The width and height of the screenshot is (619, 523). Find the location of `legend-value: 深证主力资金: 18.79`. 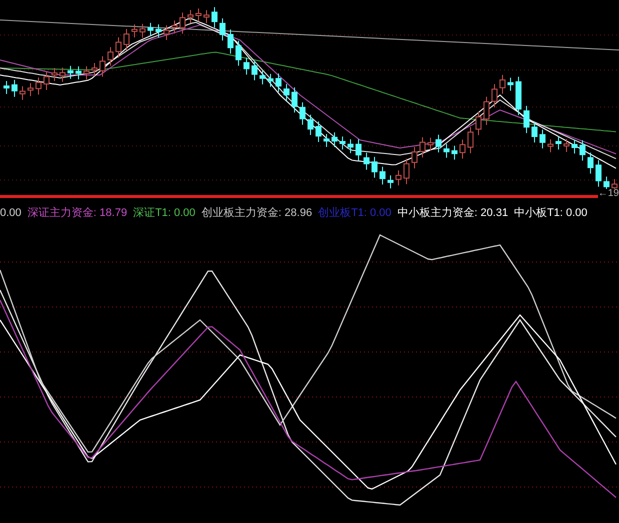

legend-value: 深证主力资金: 18.79 is located at coordinates (77, 213).